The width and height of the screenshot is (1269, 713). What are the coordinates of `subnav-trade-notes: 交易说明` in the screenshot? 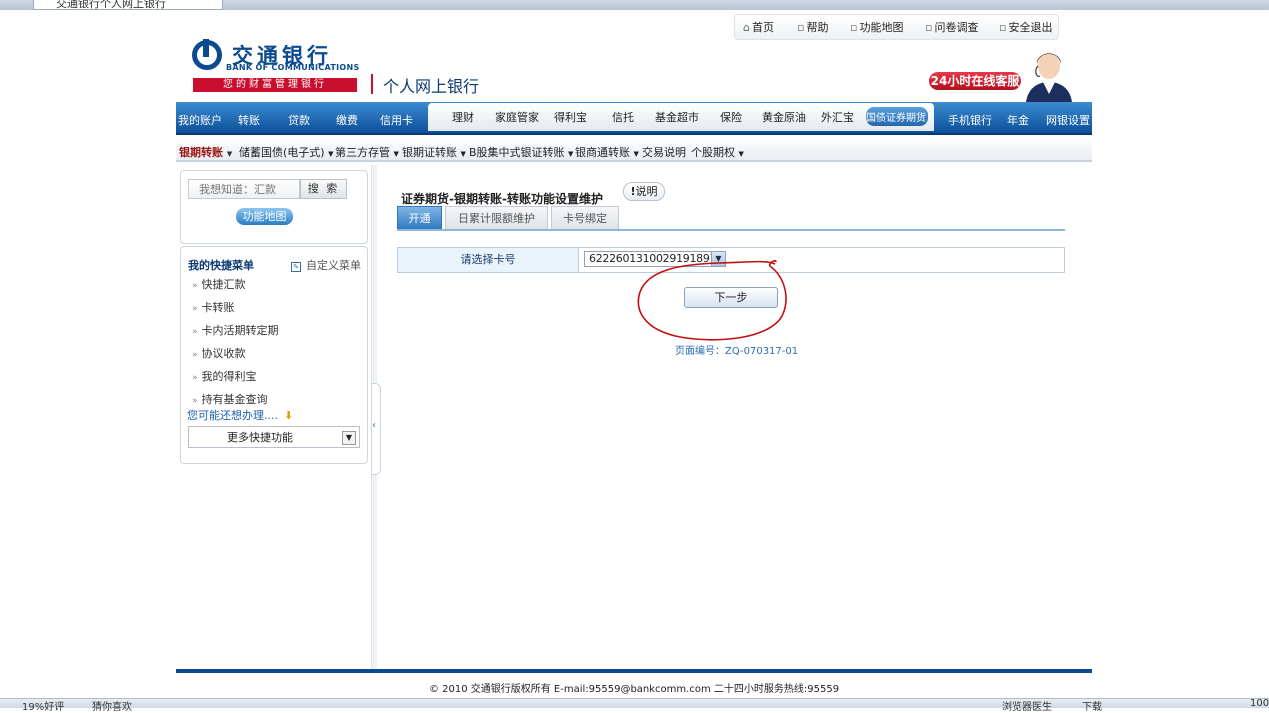 It's located at (664, 152).